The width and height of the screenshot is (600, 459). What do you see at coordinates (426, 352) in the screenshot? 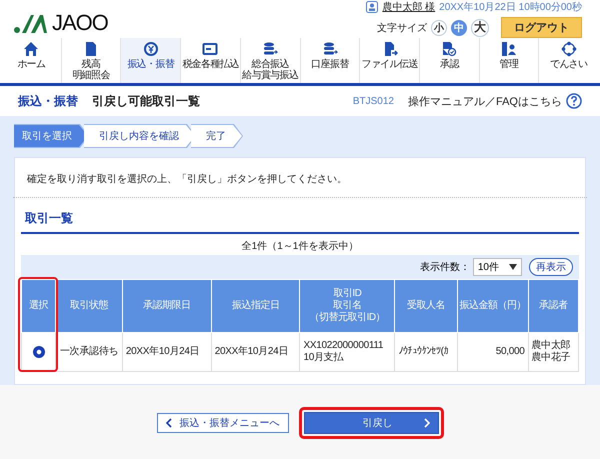
I see `table-cell: ﾉｳﾁｭｳｹﾝｾﾂ(ｶ` at bounding box center [426, 352].